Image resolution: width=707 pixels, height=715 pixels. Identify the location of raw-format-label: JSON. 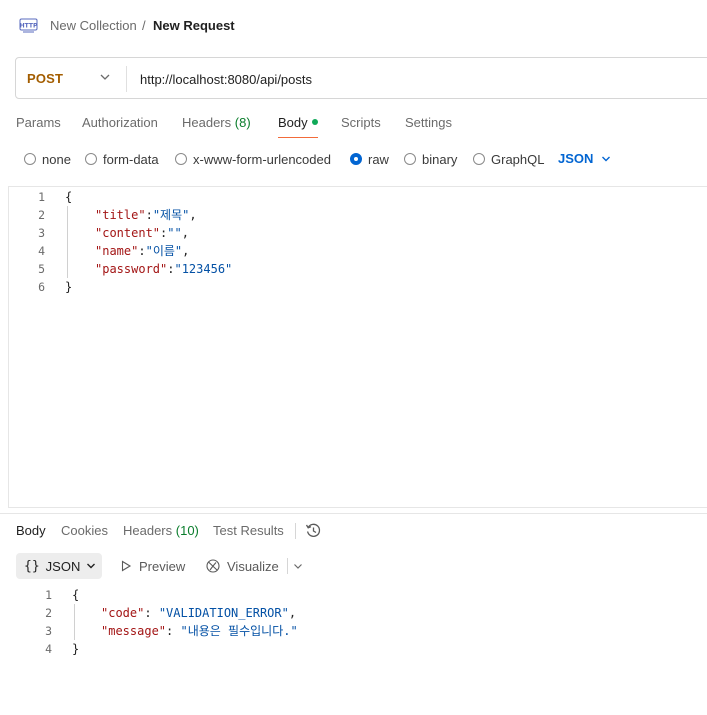
(576, 158).